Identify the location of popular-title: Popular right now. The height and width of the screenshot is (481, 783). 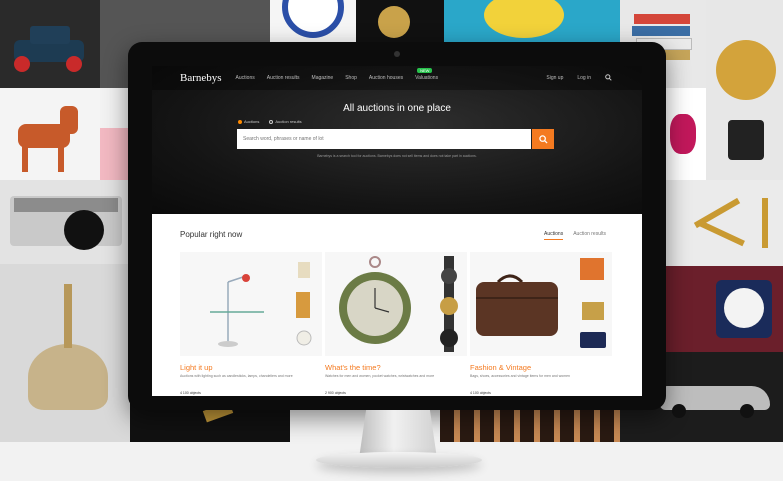
(211, 234).